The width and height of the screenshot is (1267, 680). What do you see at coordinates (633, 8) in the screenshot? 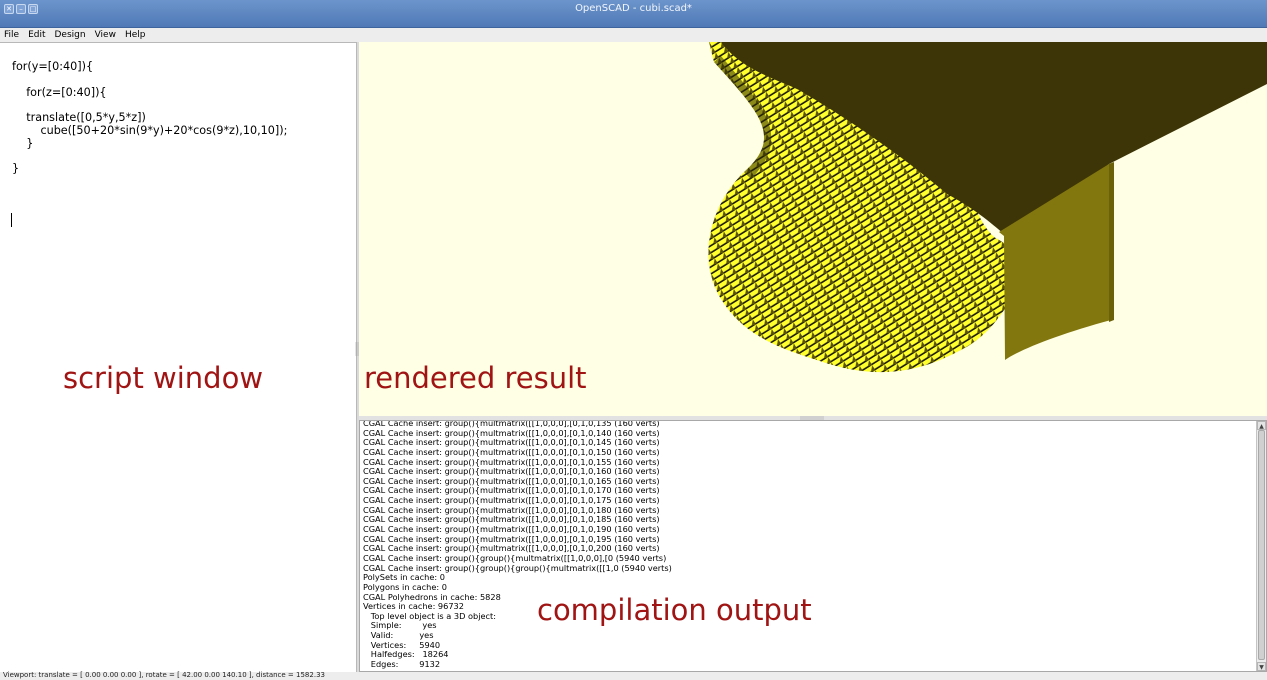
I see `window-title: OpenSCAD - cubi.scad*` at bounding box center [633, 8].